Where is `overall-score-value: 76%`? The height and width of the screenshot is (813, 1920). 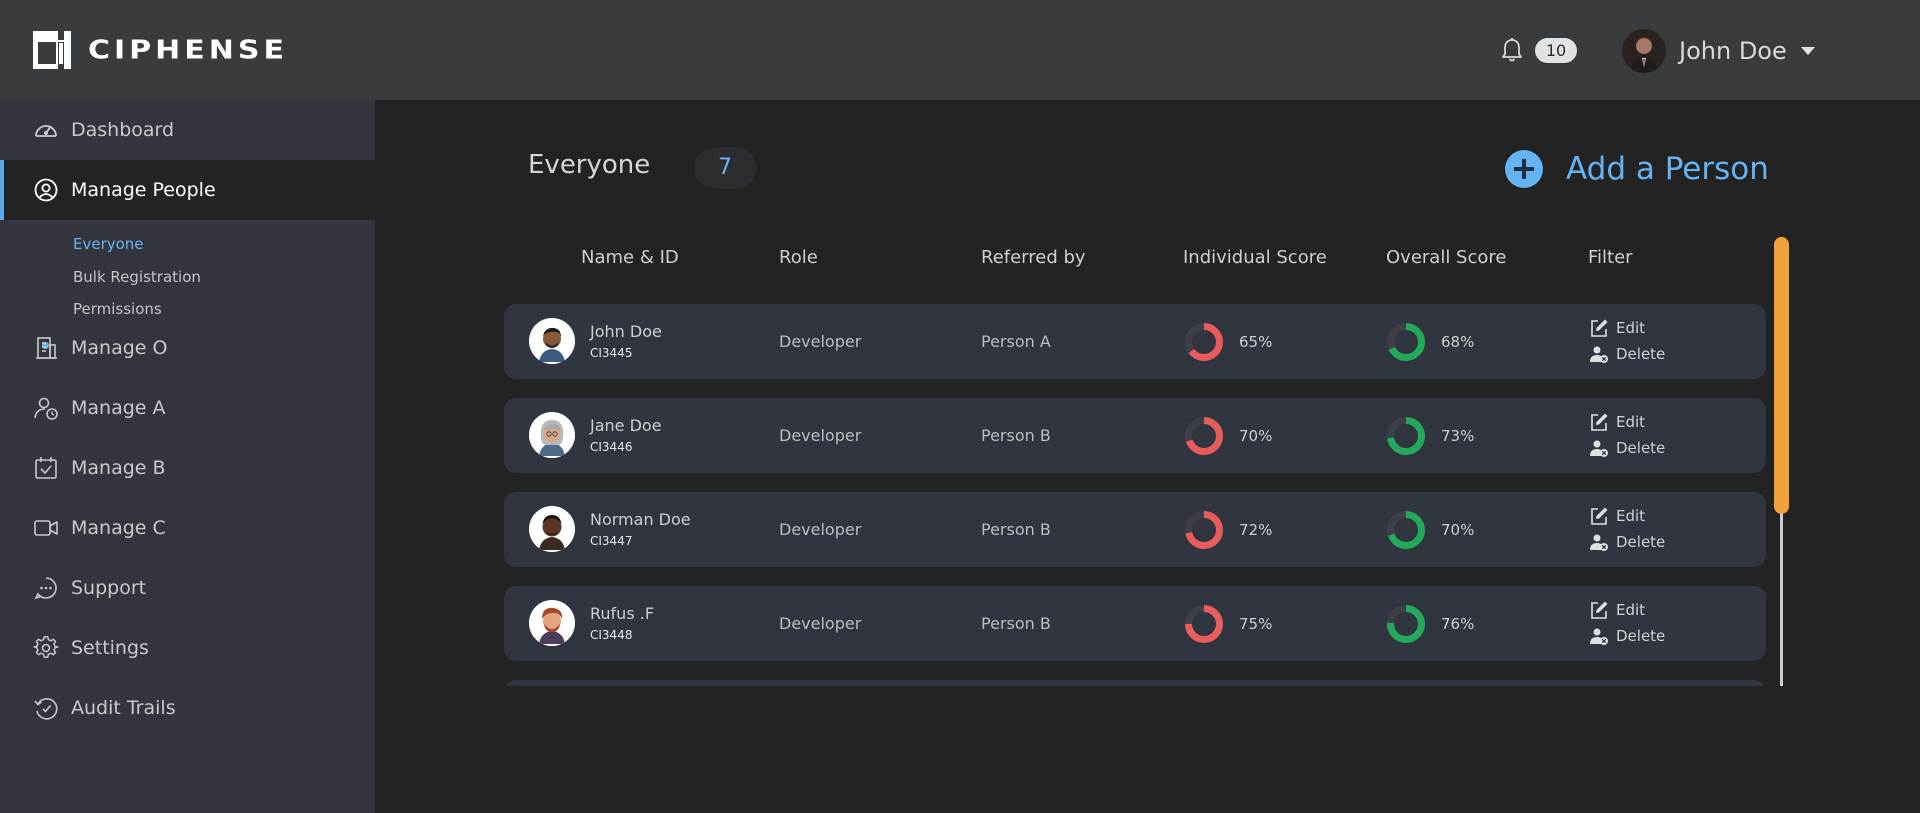 overall-score-value: 76% is located at coordinates (1458, 624).